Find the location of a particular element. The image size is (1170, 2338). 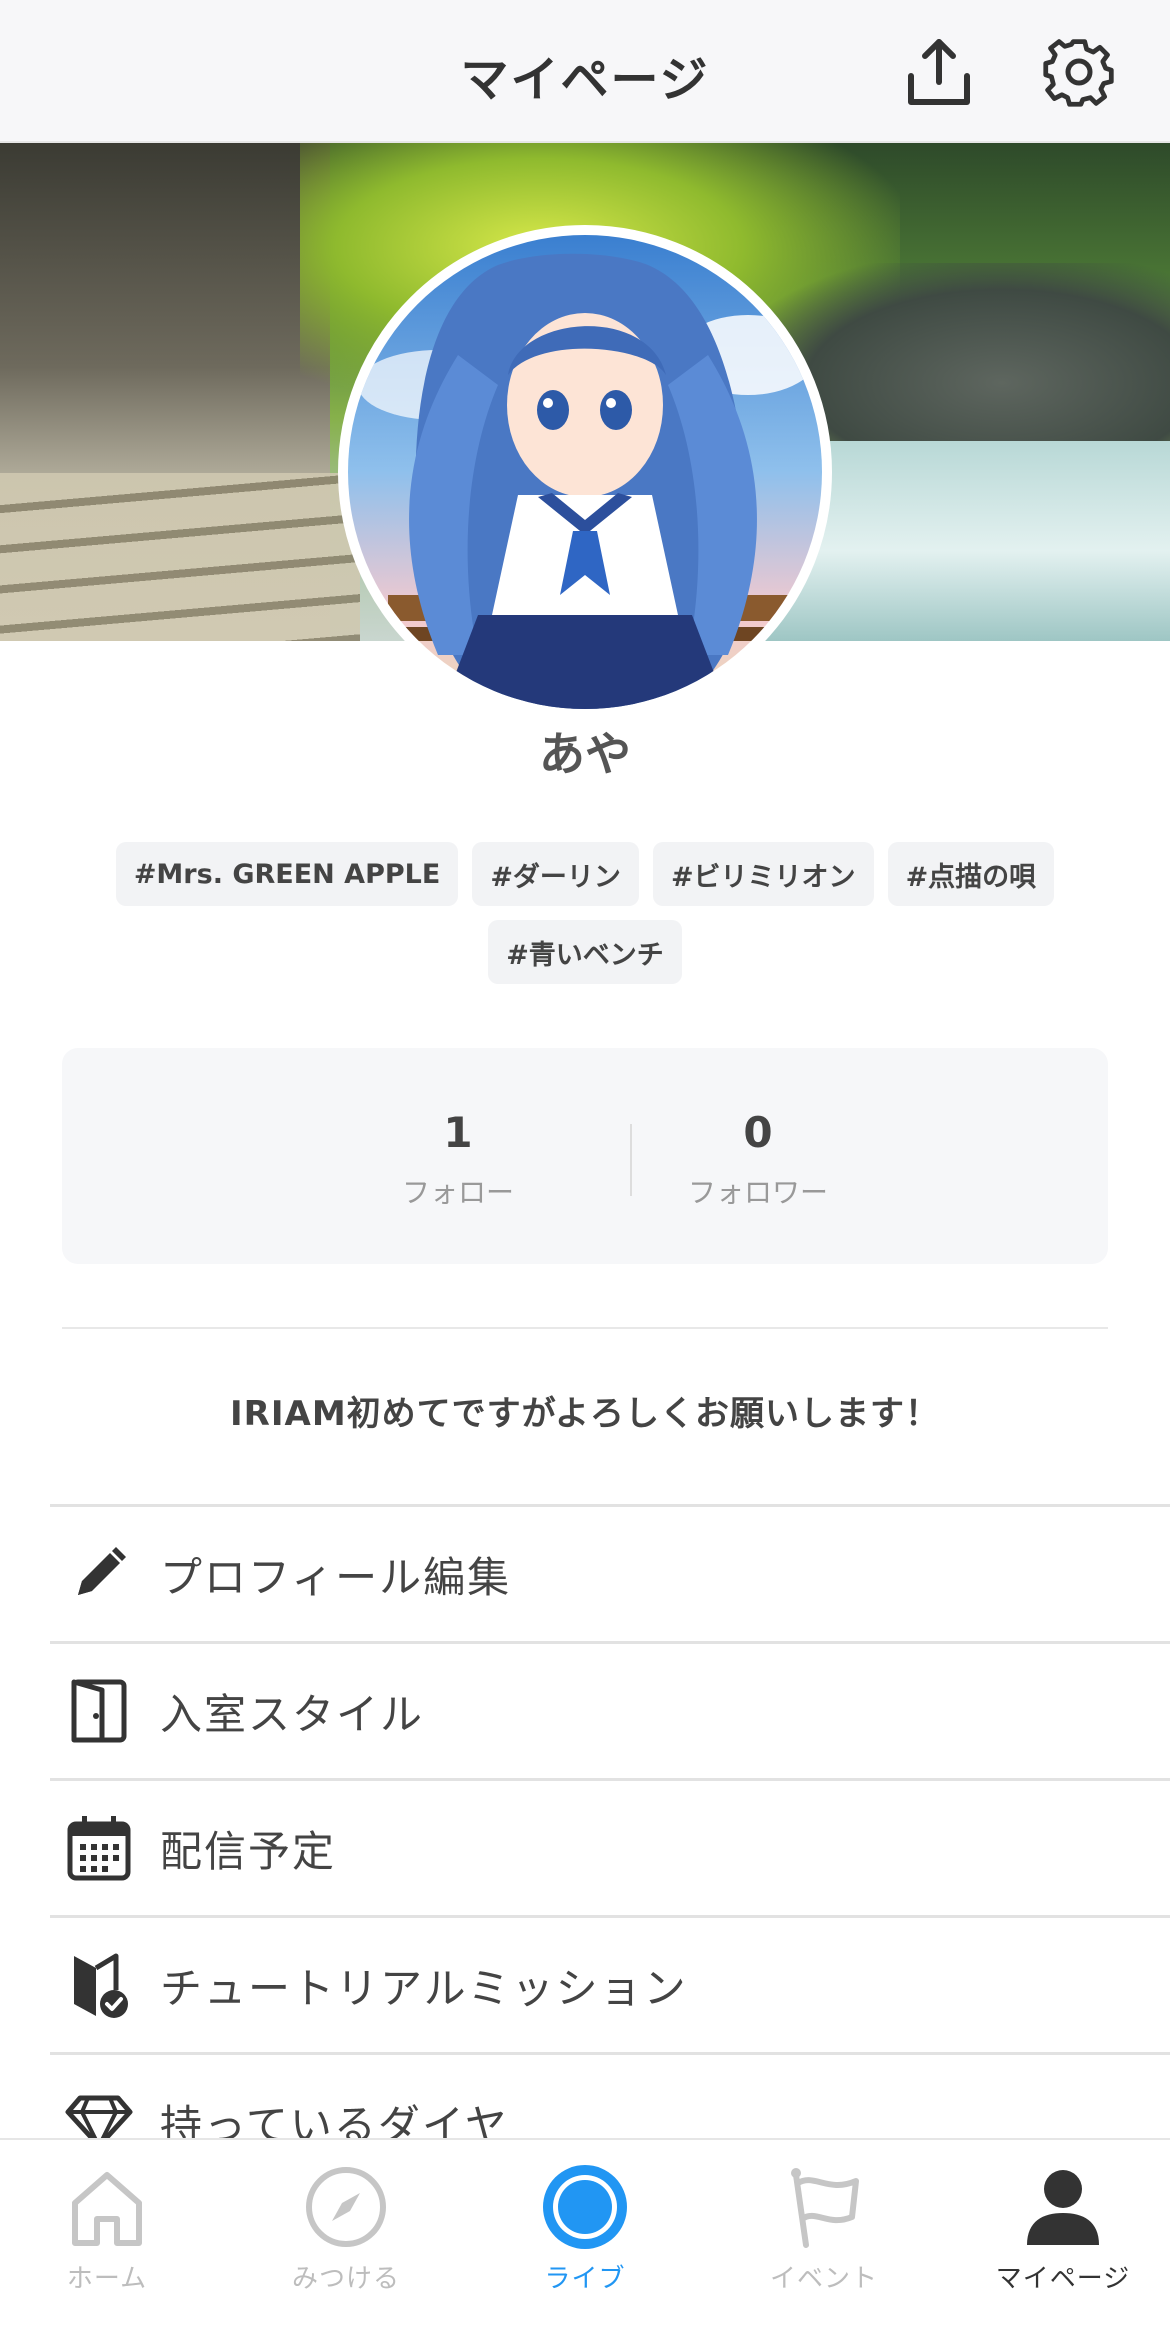

live-icon is located at coordinates (585, 2207).